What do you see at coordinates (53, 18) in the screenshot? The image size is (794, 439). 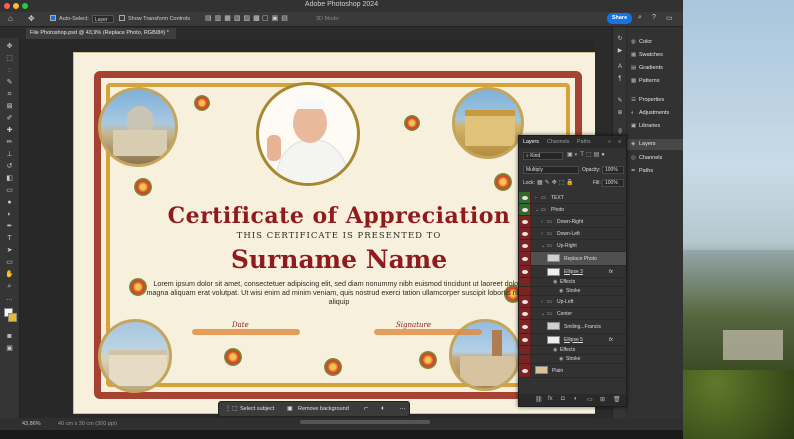 I see `auto-select-checkbox` at bounding box center [53, 18].